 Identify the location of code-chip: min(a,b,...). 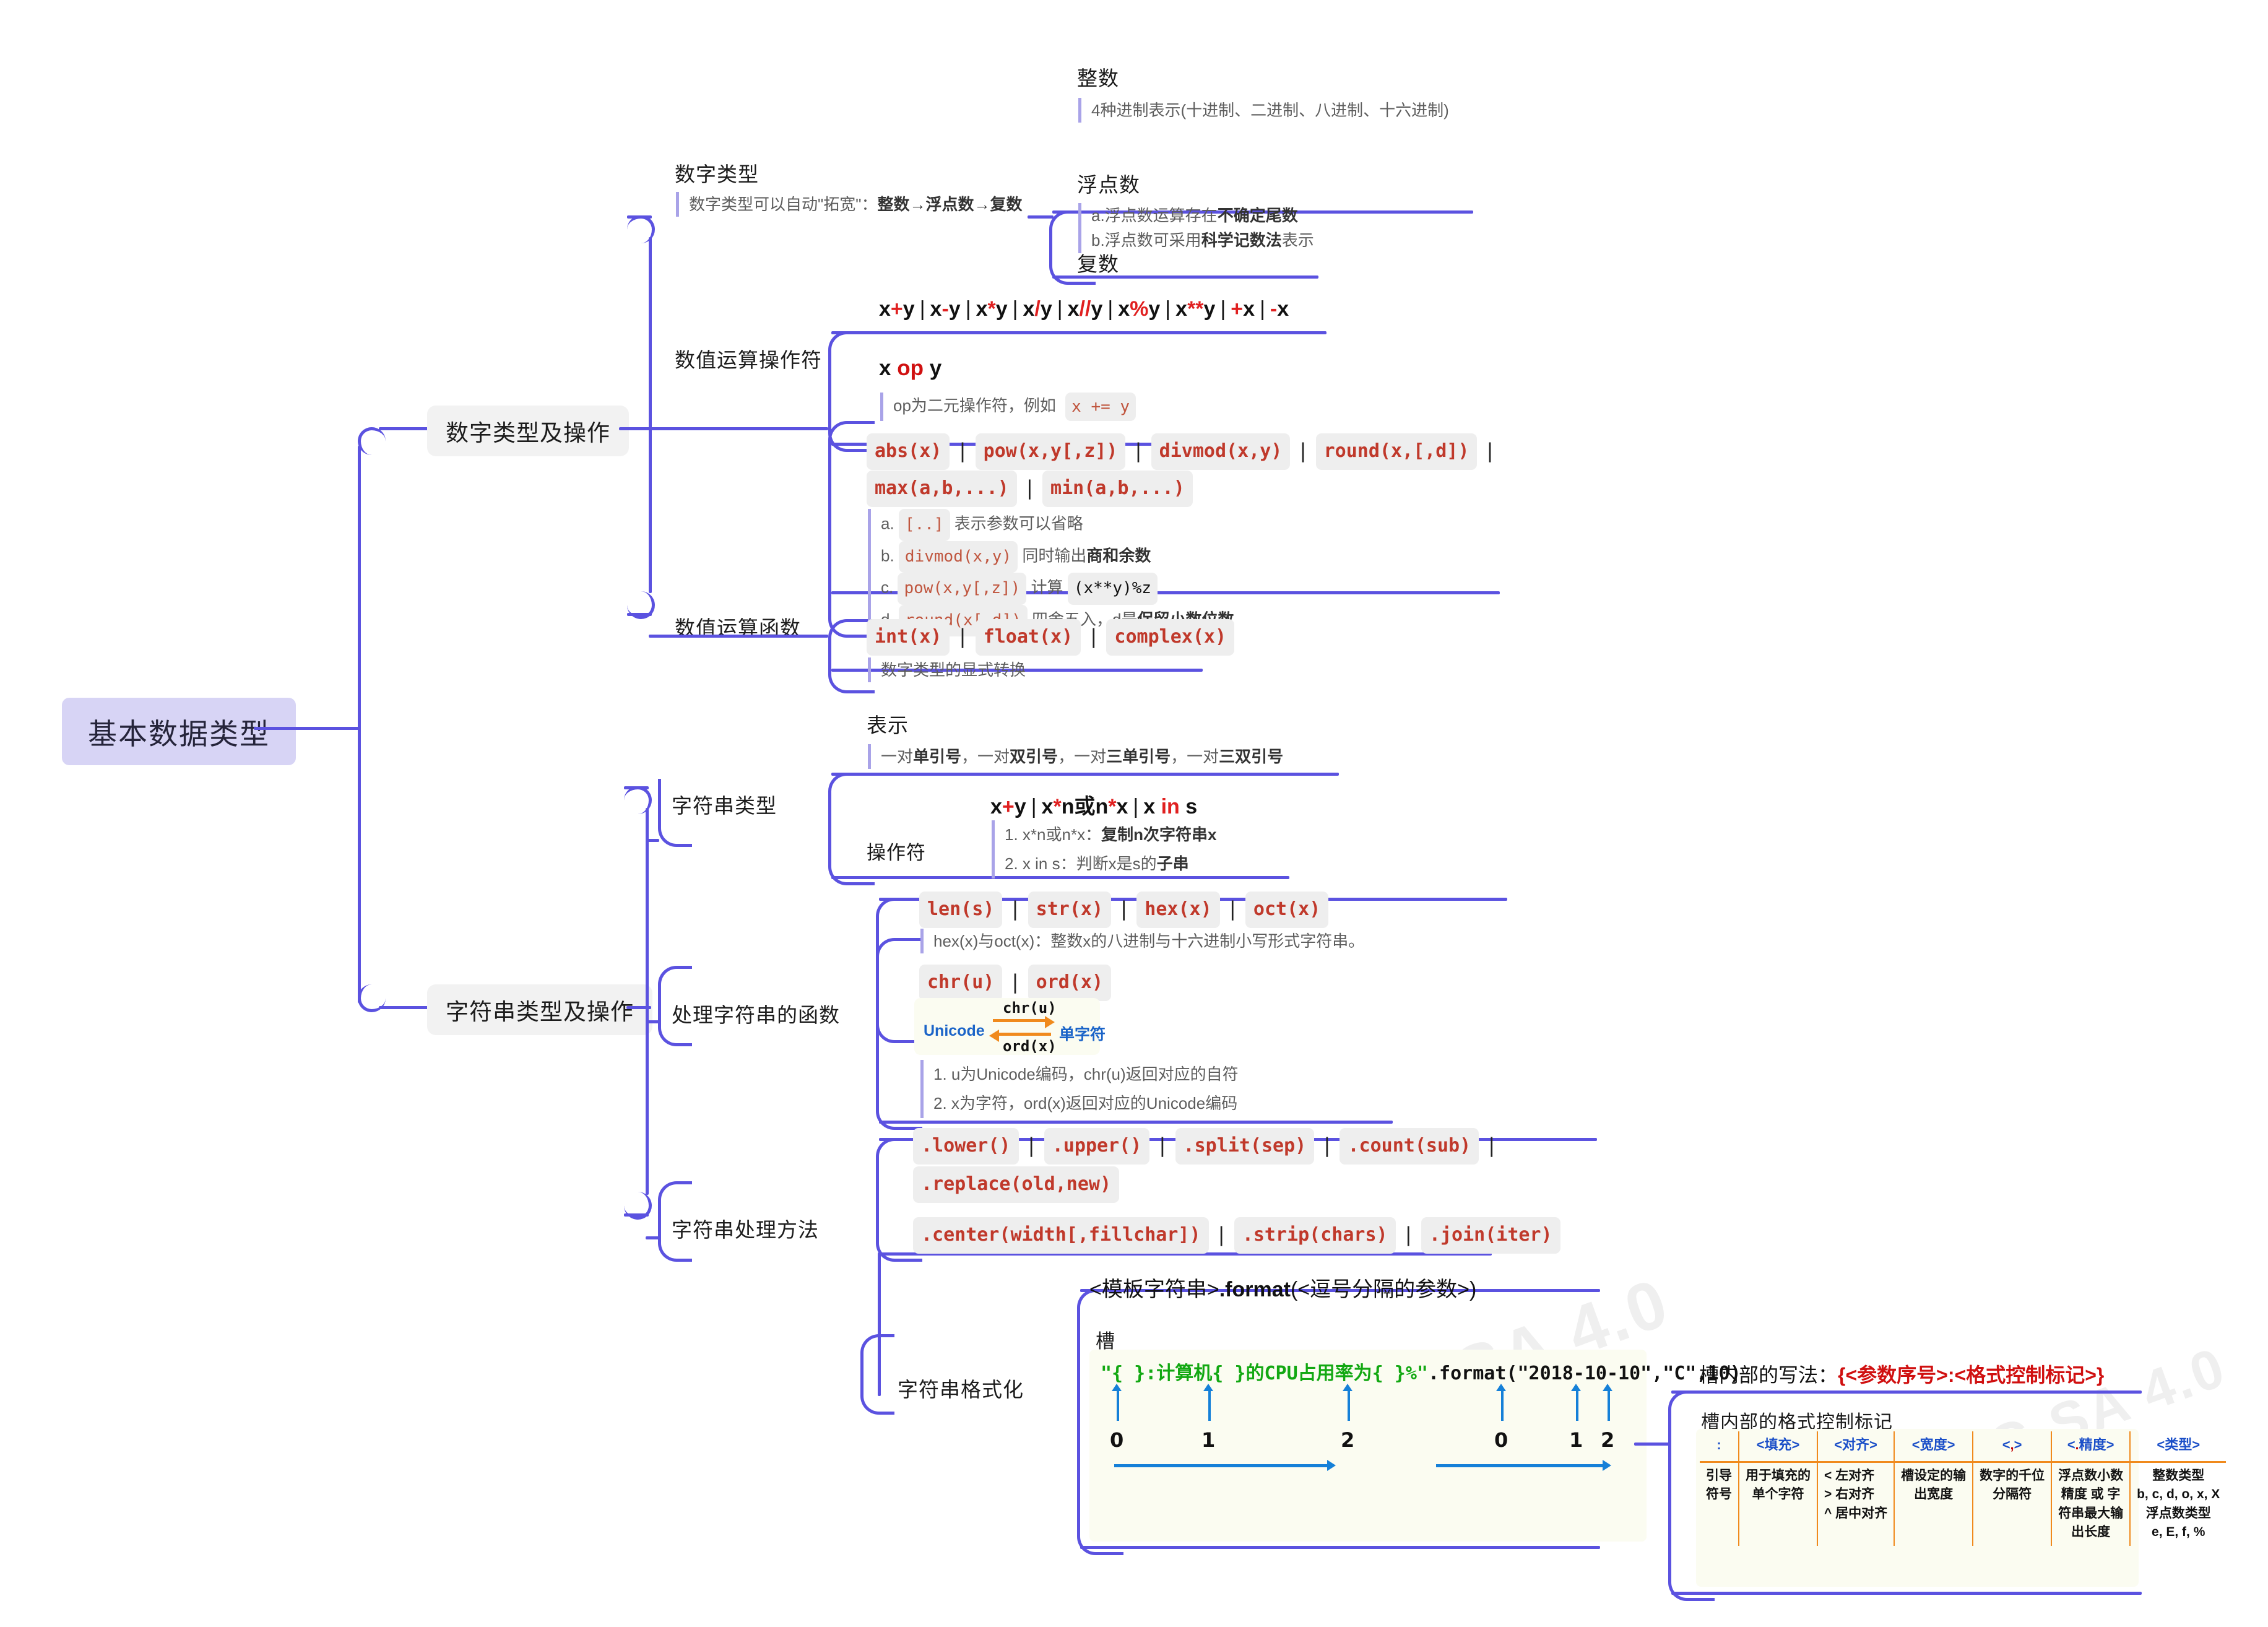
(1117, 489).